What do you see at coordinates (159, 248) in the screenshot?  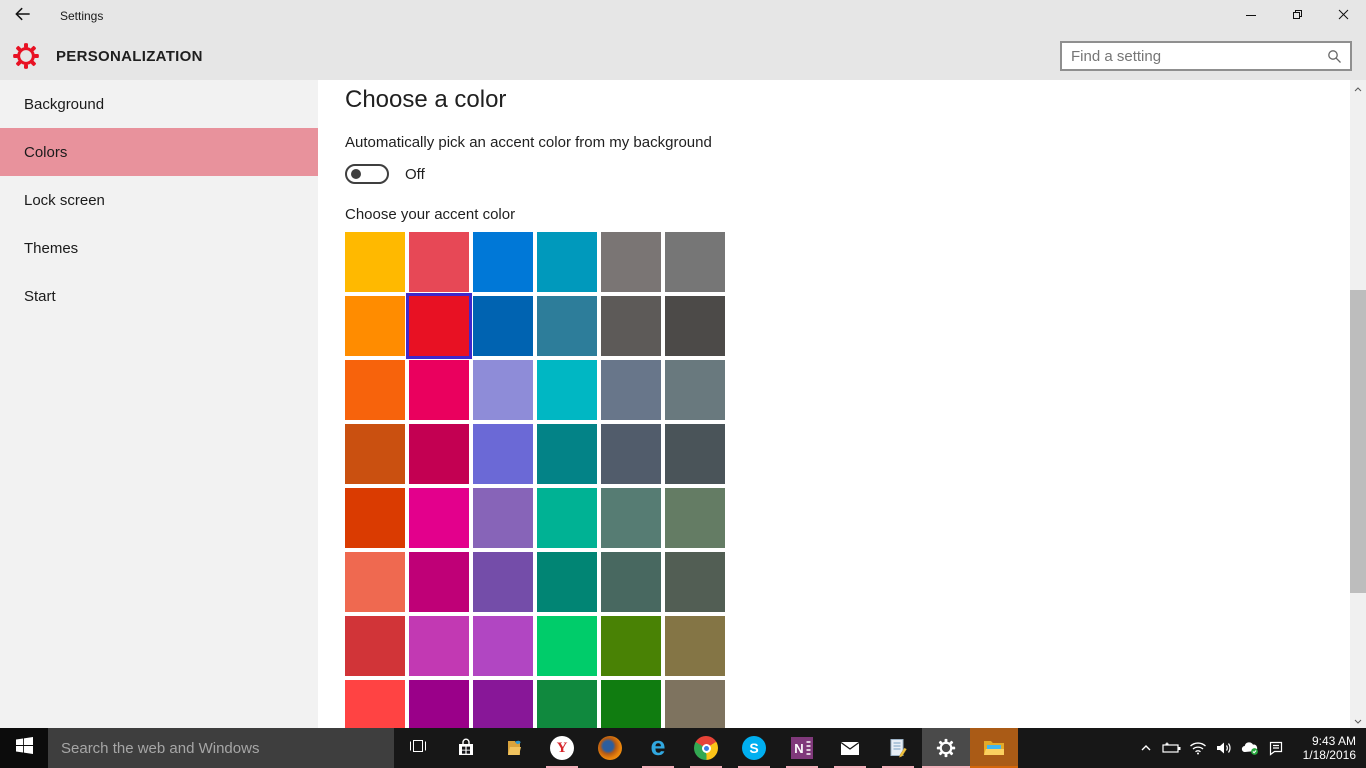 I see `sidebar-item-themes: Themes` at bounding box center [159, 248].